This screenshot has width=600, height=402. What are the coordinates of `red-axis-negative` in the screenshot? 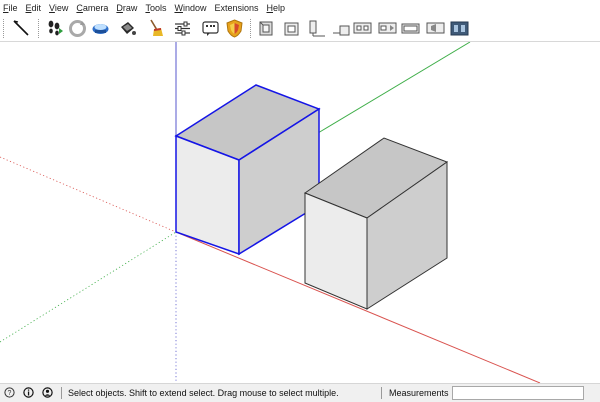 It's located at (88, 194).